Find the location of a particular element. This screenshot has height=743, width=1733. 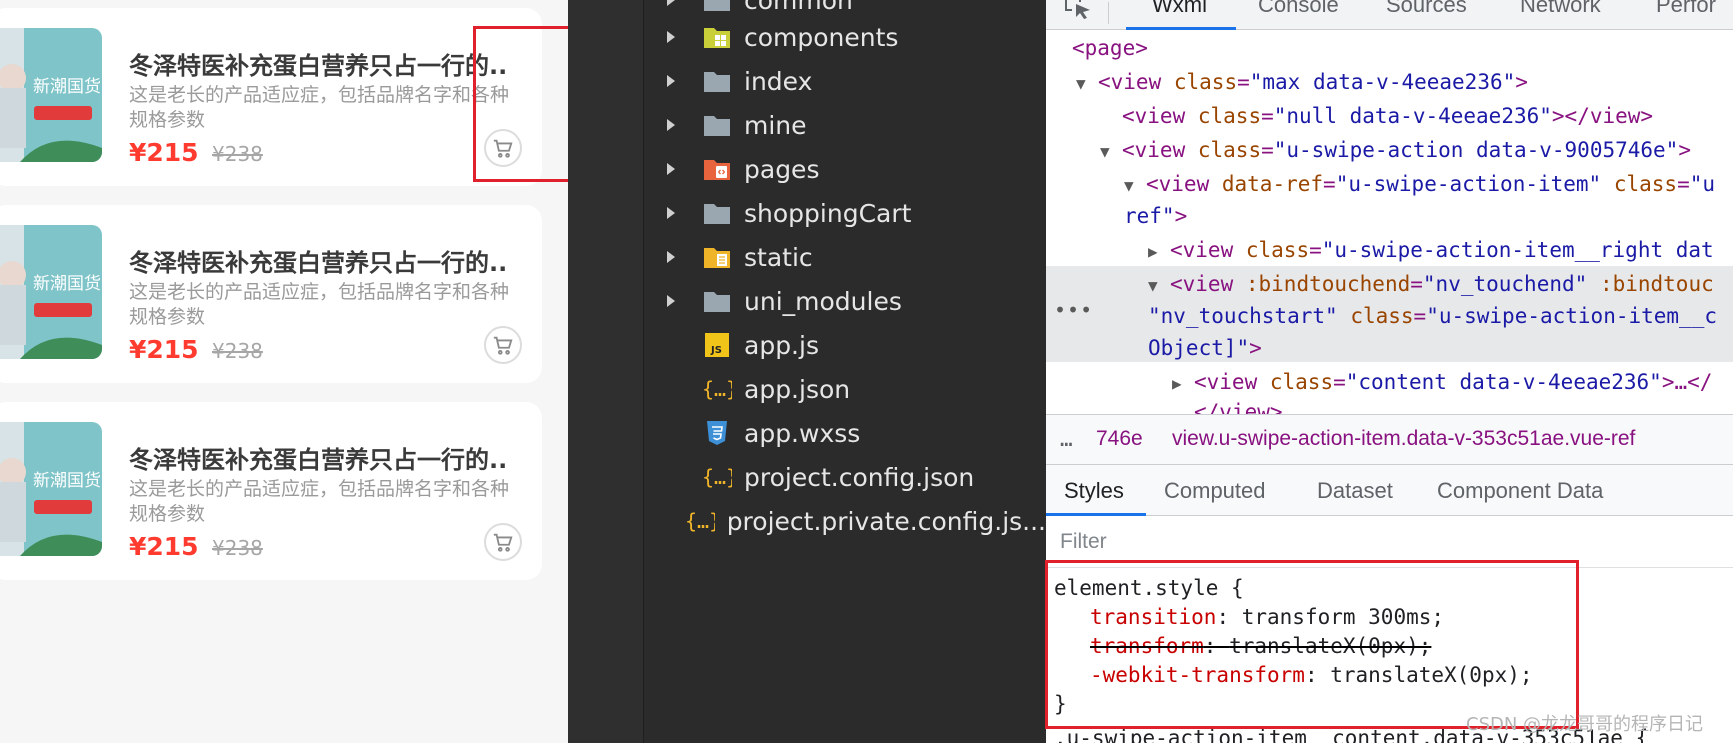

tree-item-label: shoppingCart is located at coordinates (828, 213).